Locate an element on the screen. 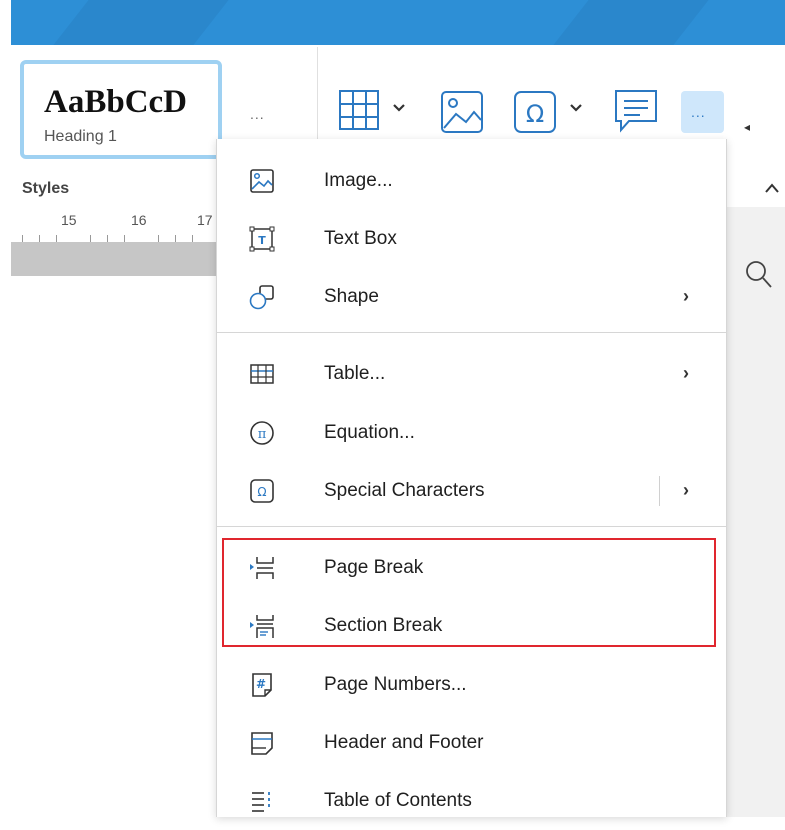 This screenshot has height=830, width=785. scroll-left-icon: ◂ is located at coordinates (747, 127).